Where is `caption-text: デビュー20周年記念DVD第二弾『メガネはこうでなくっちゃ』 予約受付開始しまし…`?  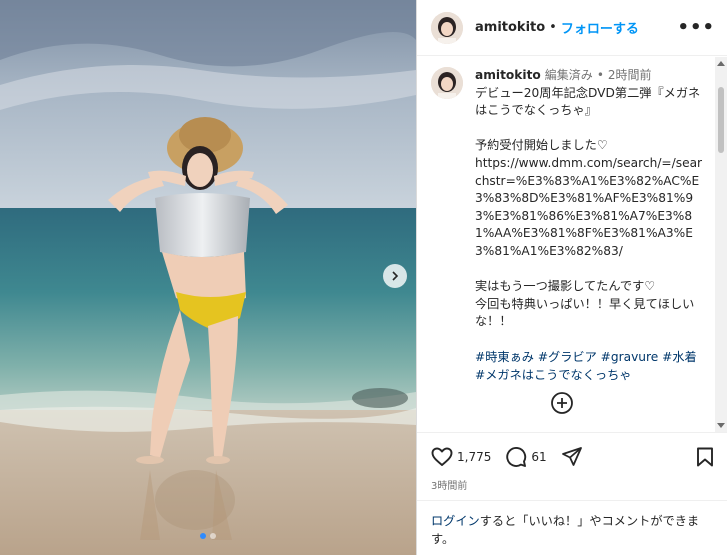
caption-text: デビュー20周年記念DVD第二弾『メガネはこうでなくっちゃ』 予約受付開始しまし… is located at coordinates (589, 207).